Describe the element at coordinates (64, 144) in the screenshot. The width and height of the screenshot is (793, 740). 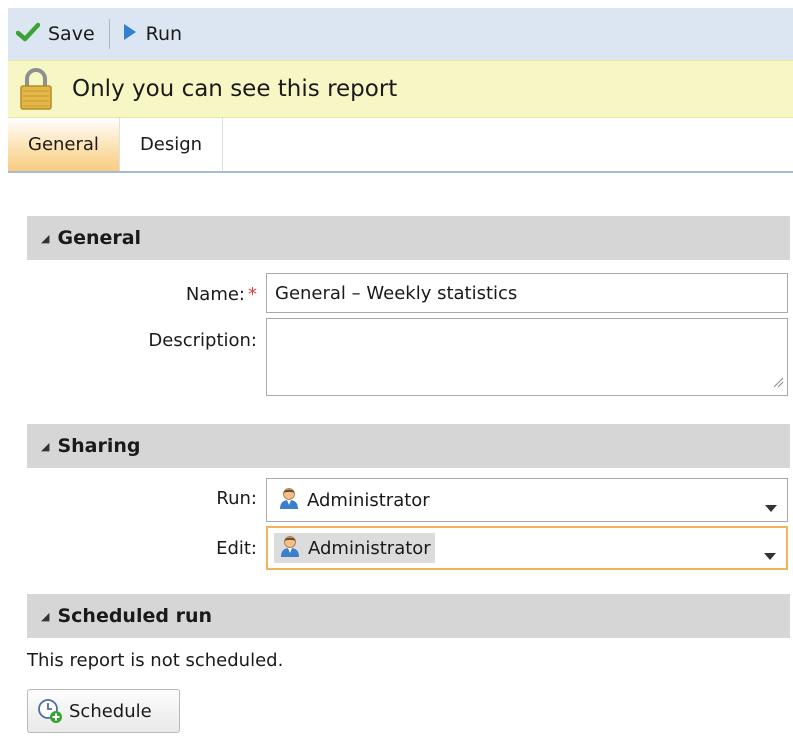
I see `tab-general: General` at that location.